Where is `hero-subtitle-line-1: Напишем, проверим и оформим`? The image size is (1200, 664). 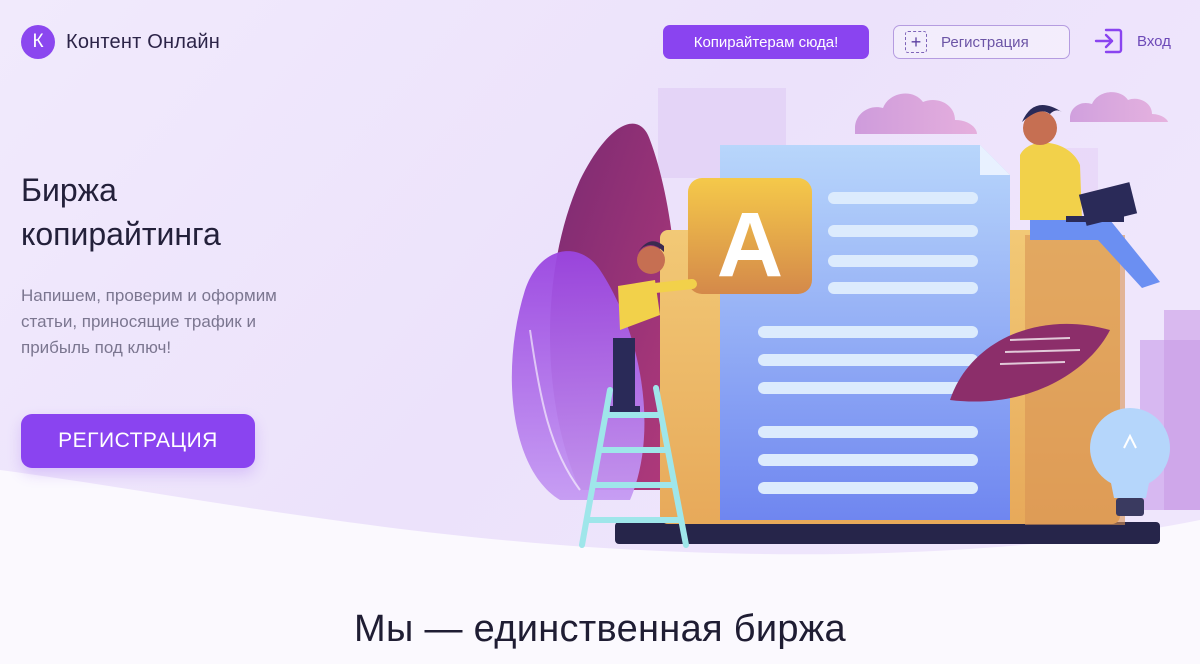 hero-subtitle-line-1: Напишем, проверим и оформим is located at coordinates (149, 295).